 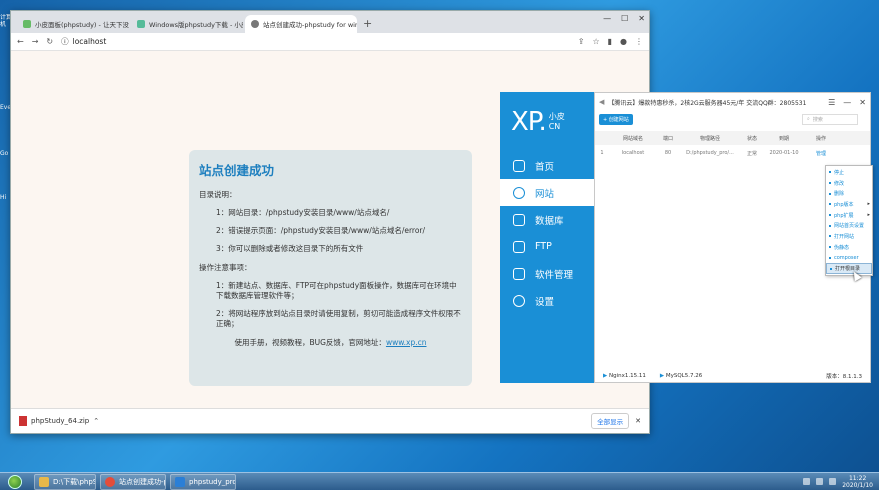 I want to click on phpstudy-sidebar: XP. 小皮 CN 首页 网站 数据库 FTP 软件管理 设置, so click(x=547, y=237).